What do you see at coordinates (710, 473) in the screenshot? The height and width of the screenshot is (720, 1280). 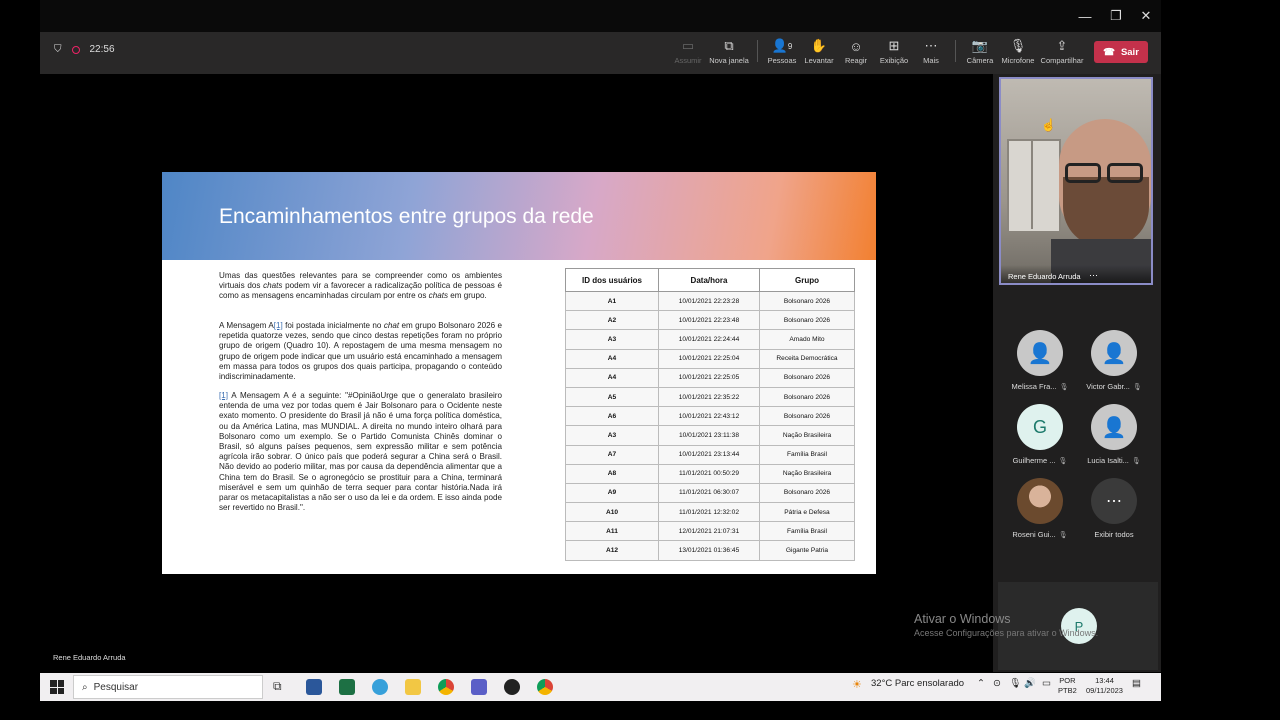 I see `table-row: A8 11/01/2021 00:50:29 Nação Brasileira` at bounding box center [710, 473].